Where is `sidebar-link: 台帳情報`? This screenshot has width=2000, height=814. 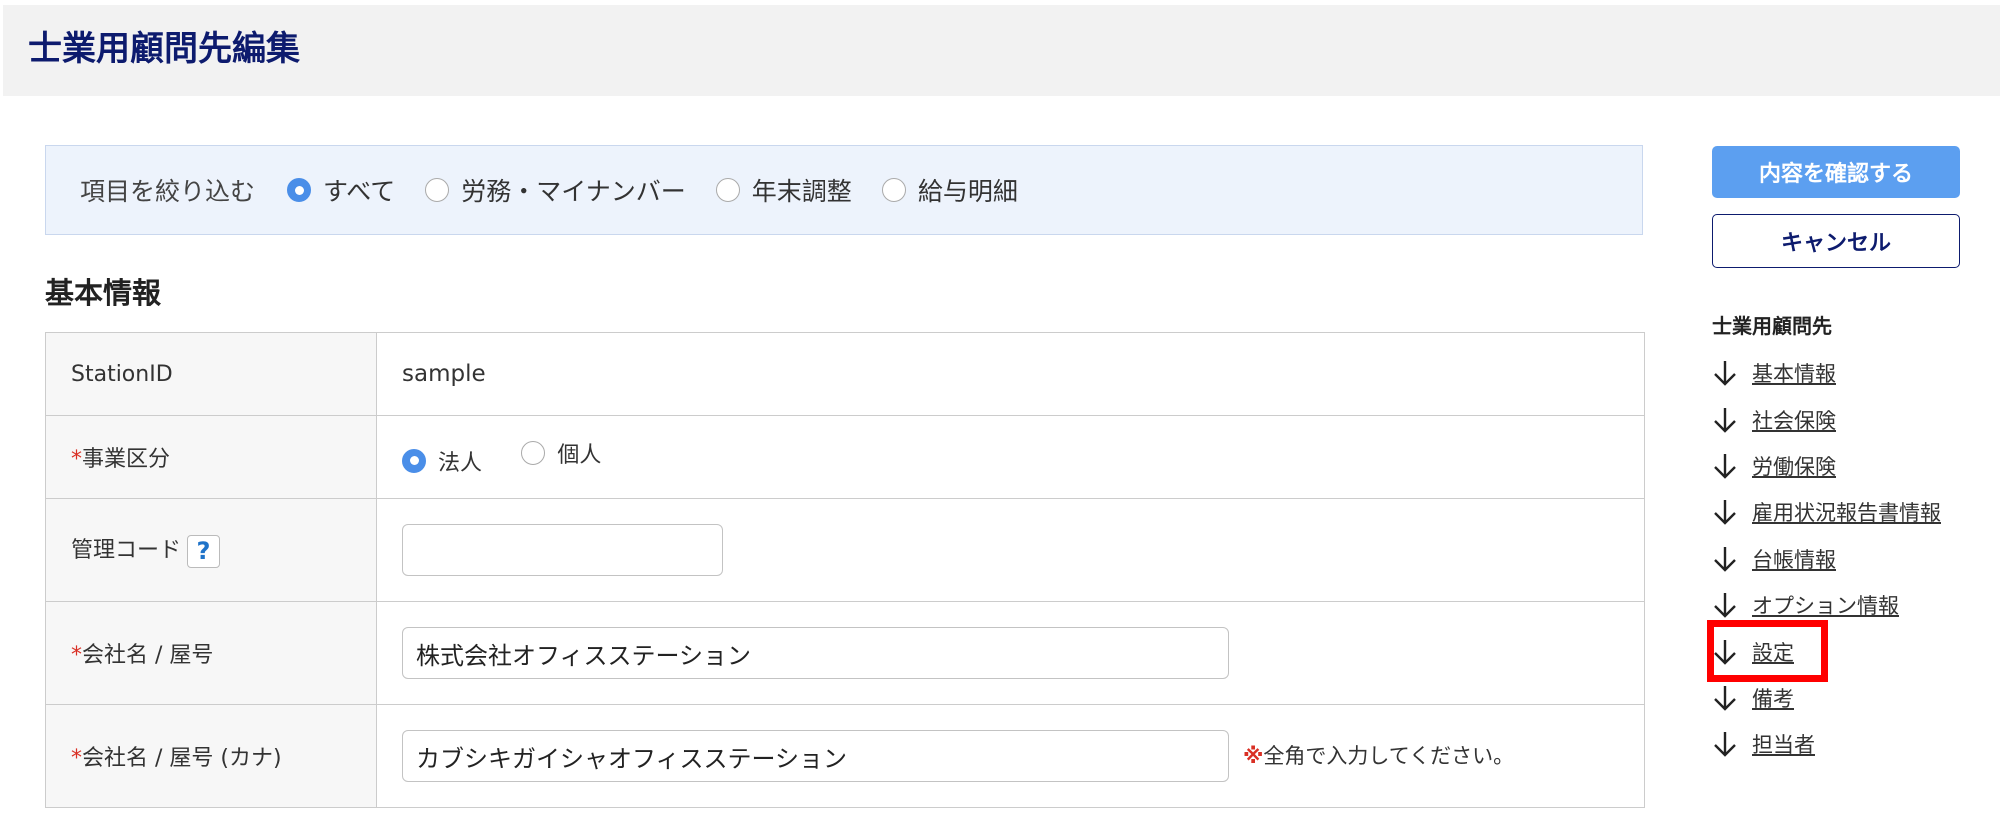
sidebar-link: 台帳情報 is located at coordinates (1794, 559).